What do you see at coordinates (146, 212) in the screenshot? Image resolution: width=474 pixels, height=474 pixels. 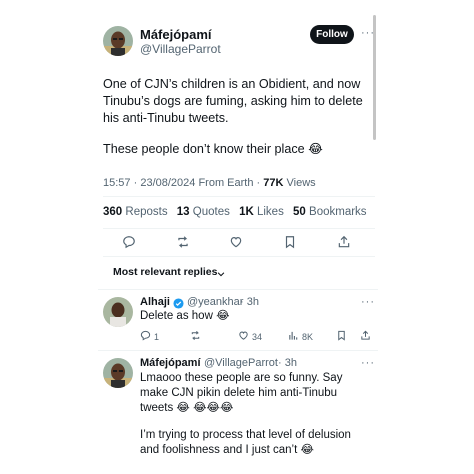 I see `reposts-label: Reposts` at bounding box center [146, 212].